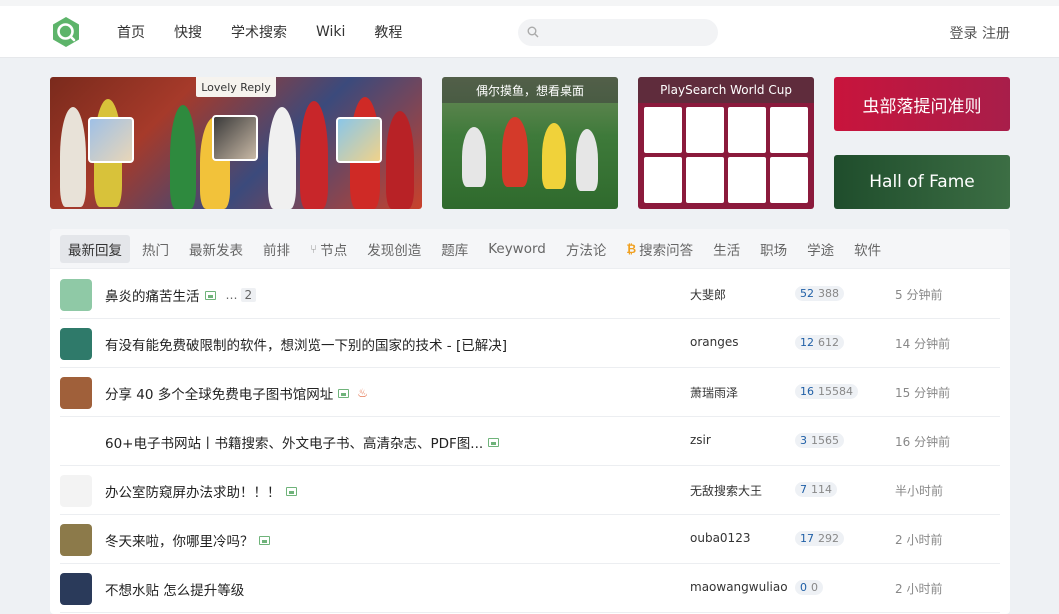  What do you see at coordinates (188, 32) in the screenshot?
I see `nav-quick-search: 快搜` at bounding box center [188, 32].